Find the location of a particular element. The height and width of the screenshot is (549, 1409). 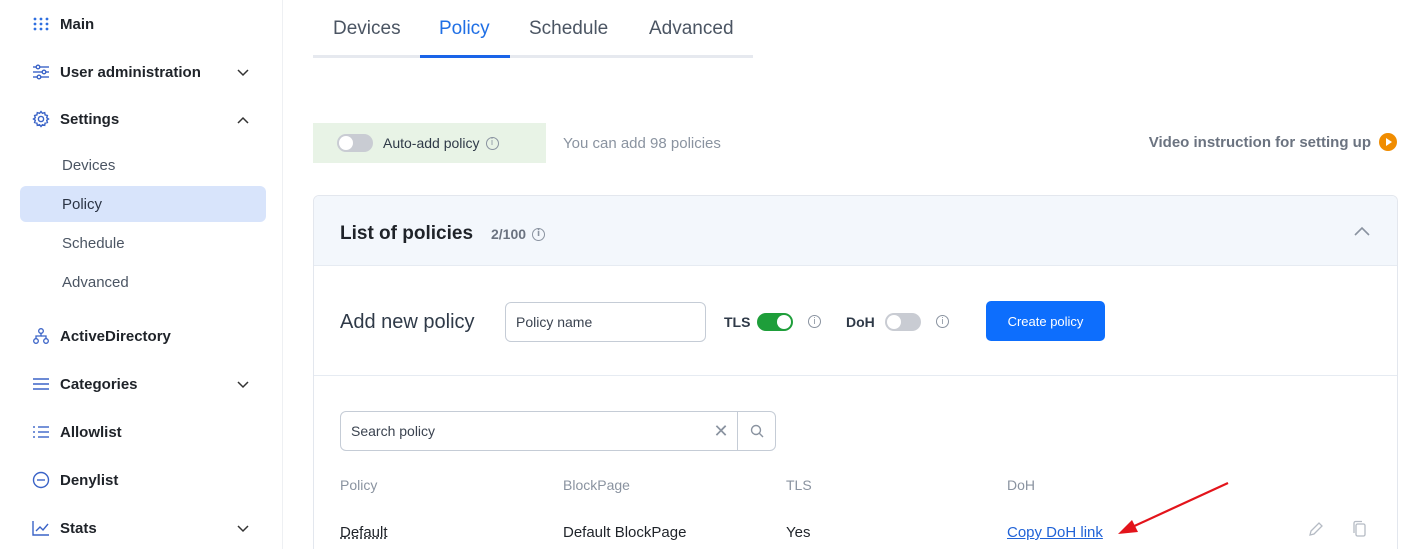

sidebar-item-allowlist: Allowlist is located at coordinates (77, 432).